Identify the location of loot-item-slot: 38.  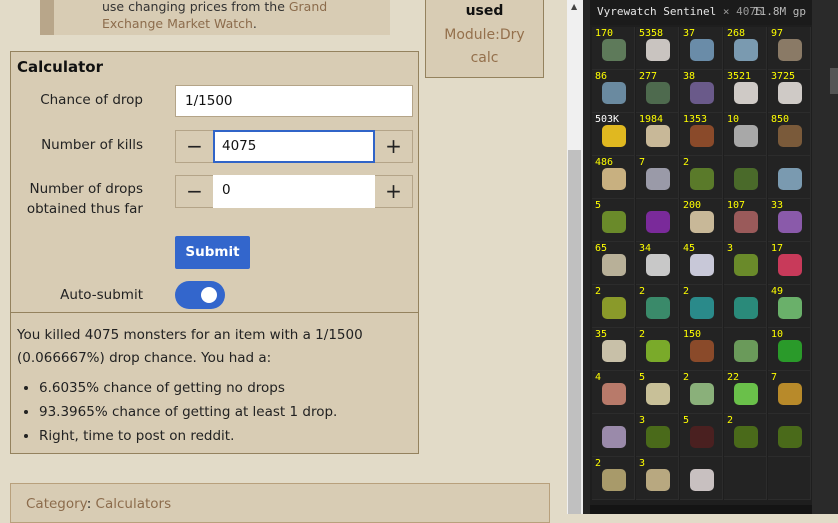
(701, 91).